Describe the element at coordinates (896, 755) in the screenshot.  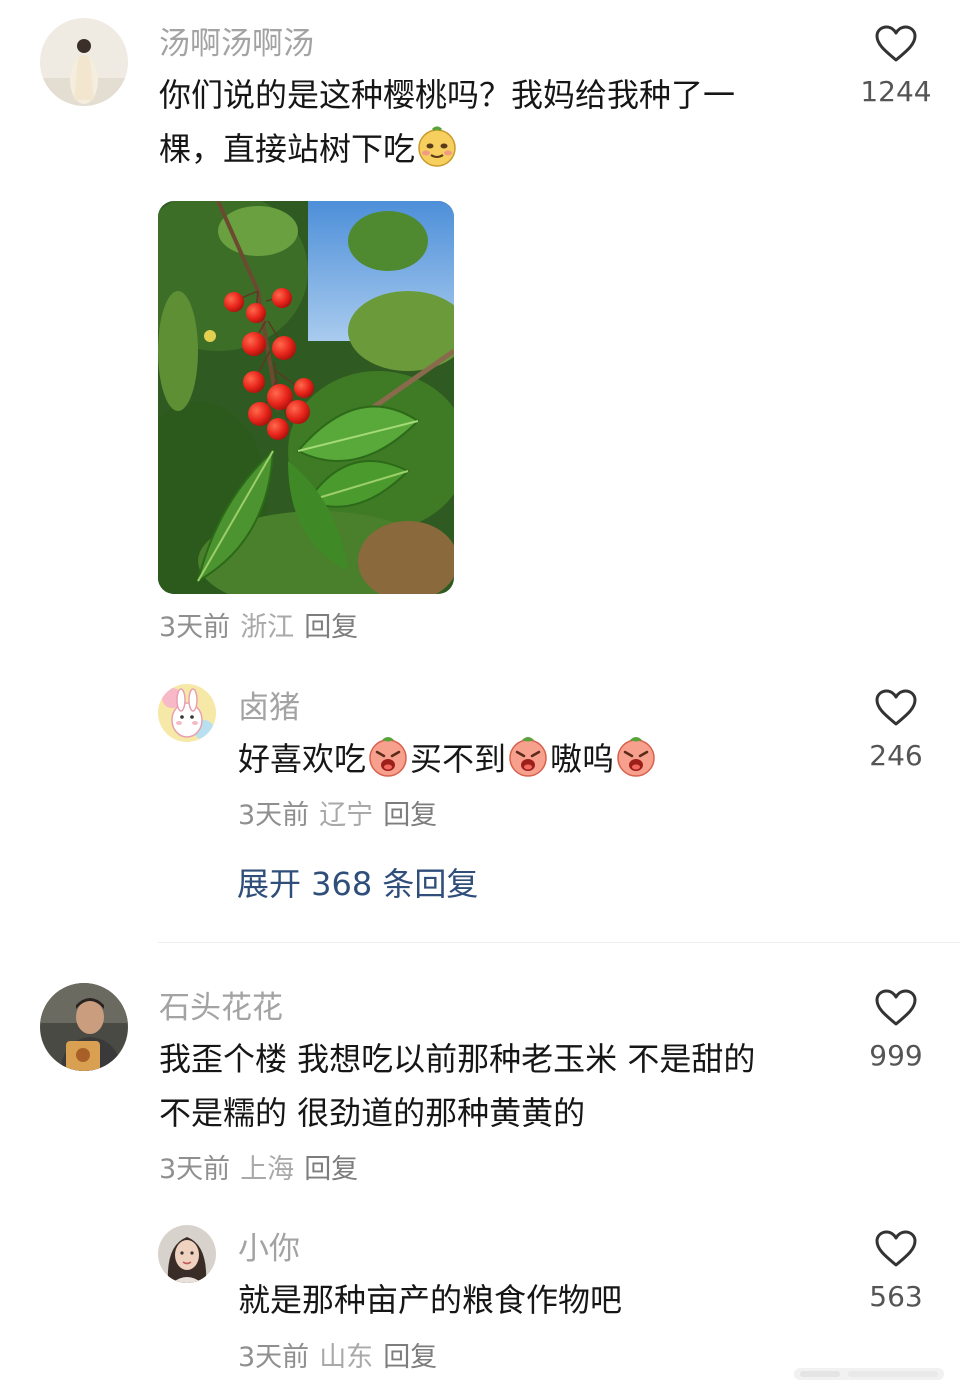
I see `like-count: 246` at that location.